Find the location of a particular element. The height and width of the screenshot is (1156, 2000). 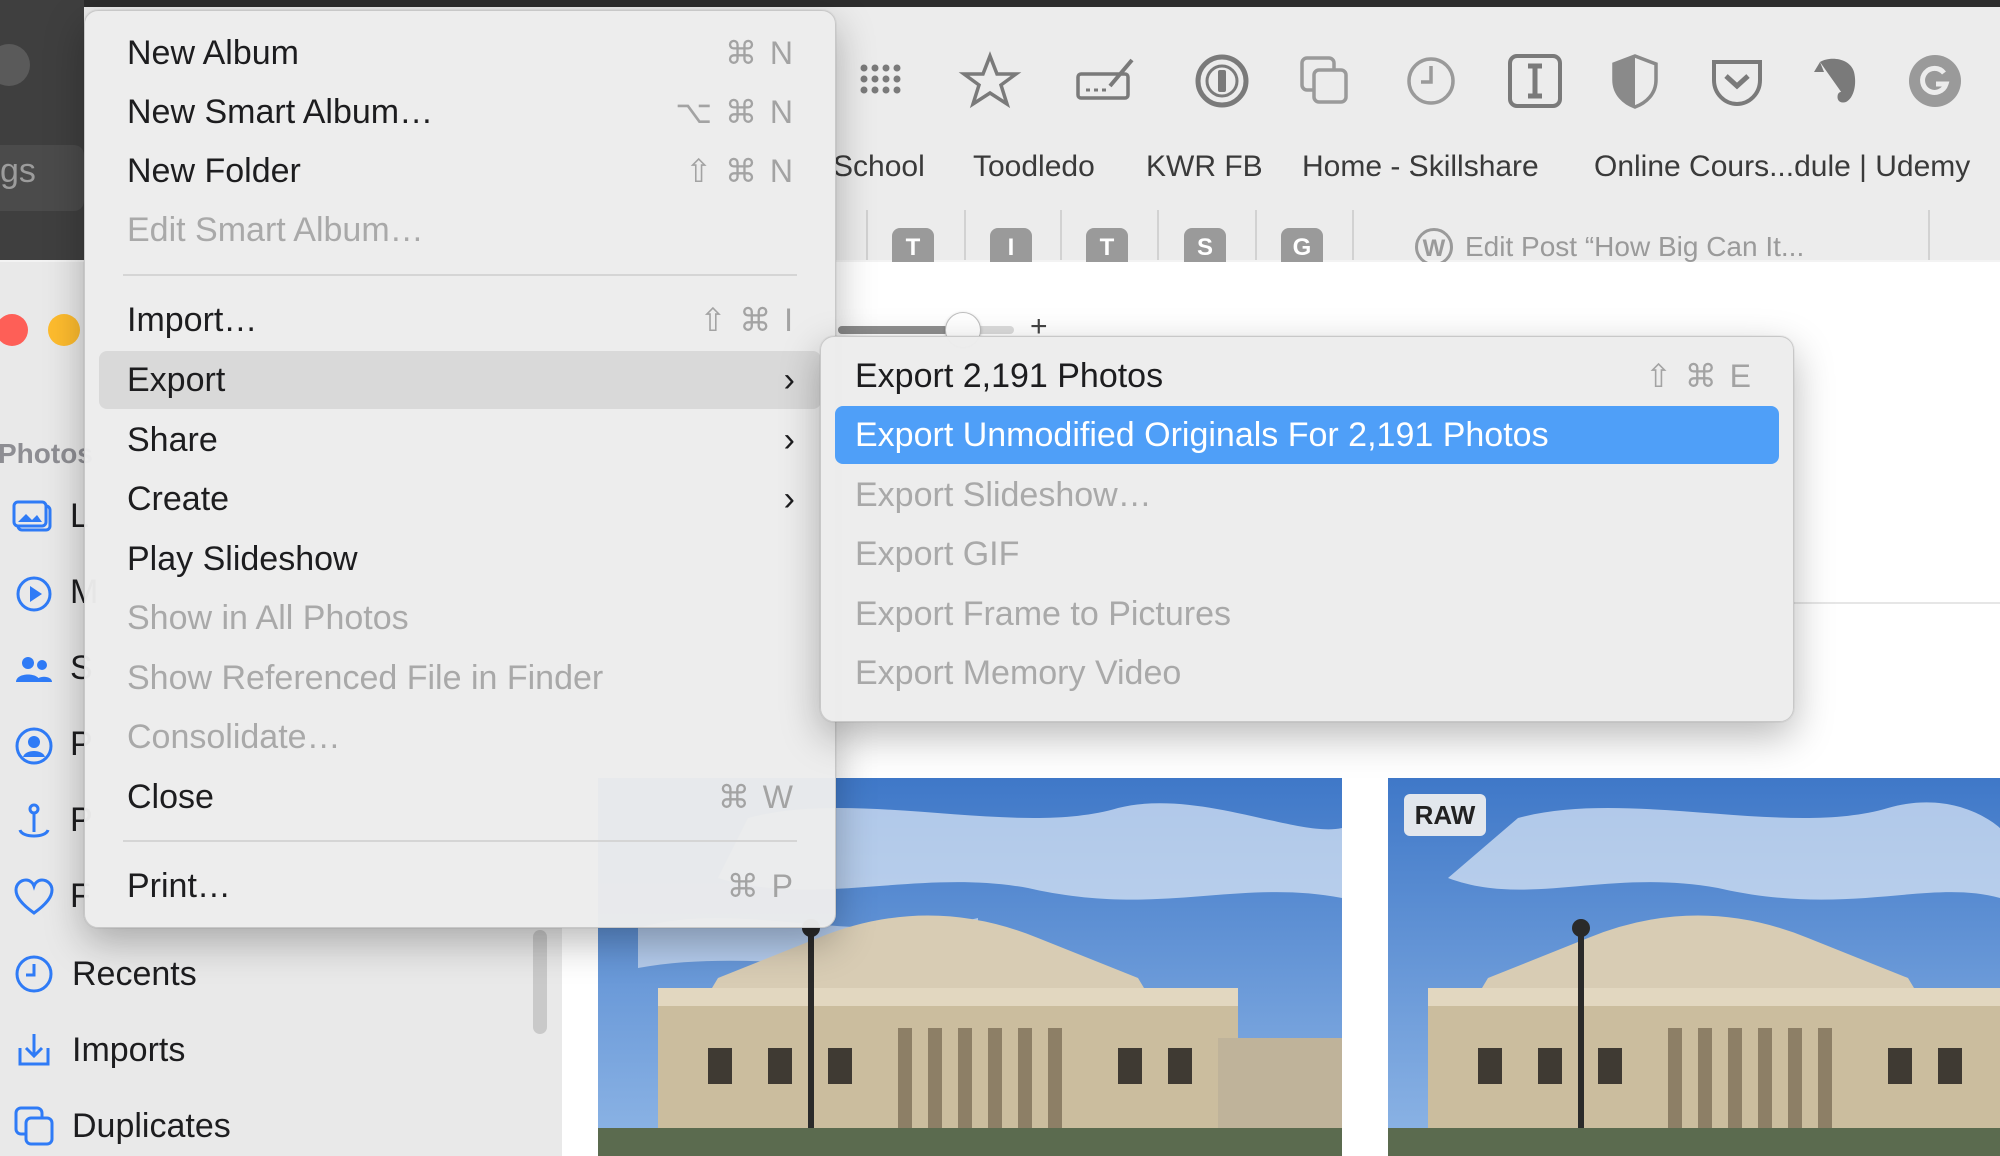

menu-item-close: Close ⌘ W is located at coordinates (460, 797).